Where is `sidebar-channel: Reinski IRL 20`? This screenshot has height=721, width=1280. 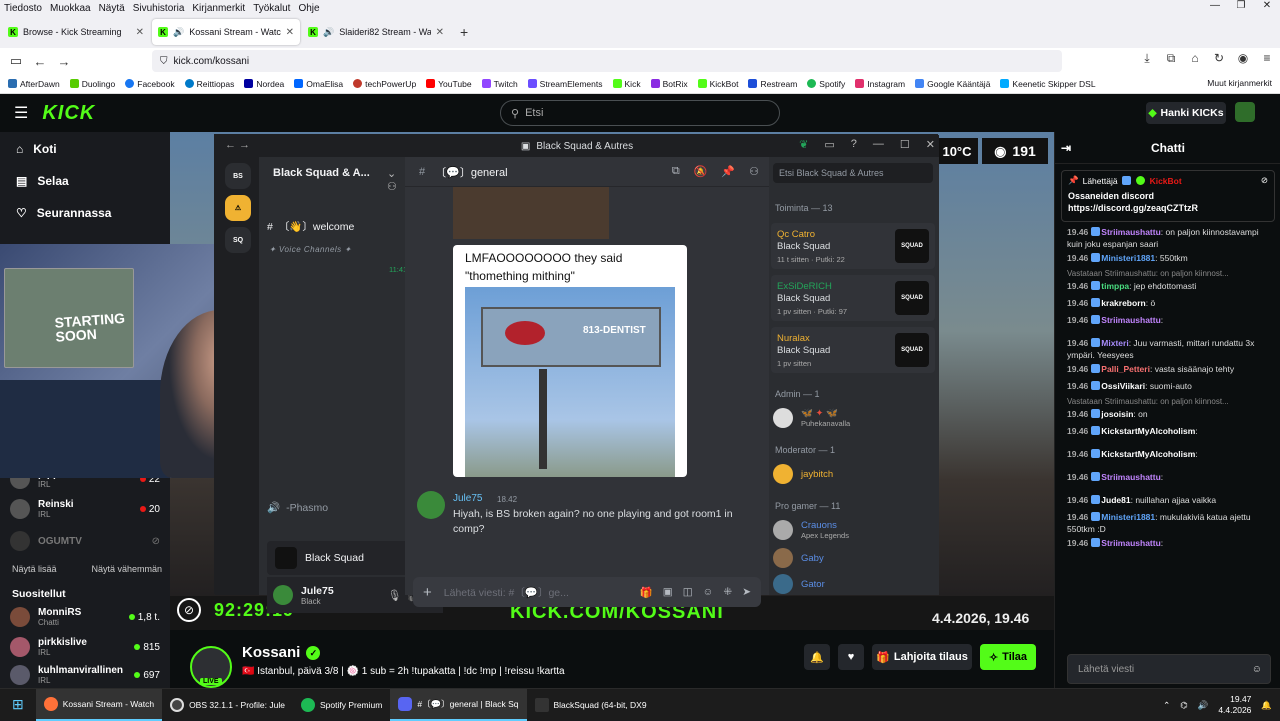
sidebar-channel: Reinski IRL 20 is located at coordinates (85, 509).